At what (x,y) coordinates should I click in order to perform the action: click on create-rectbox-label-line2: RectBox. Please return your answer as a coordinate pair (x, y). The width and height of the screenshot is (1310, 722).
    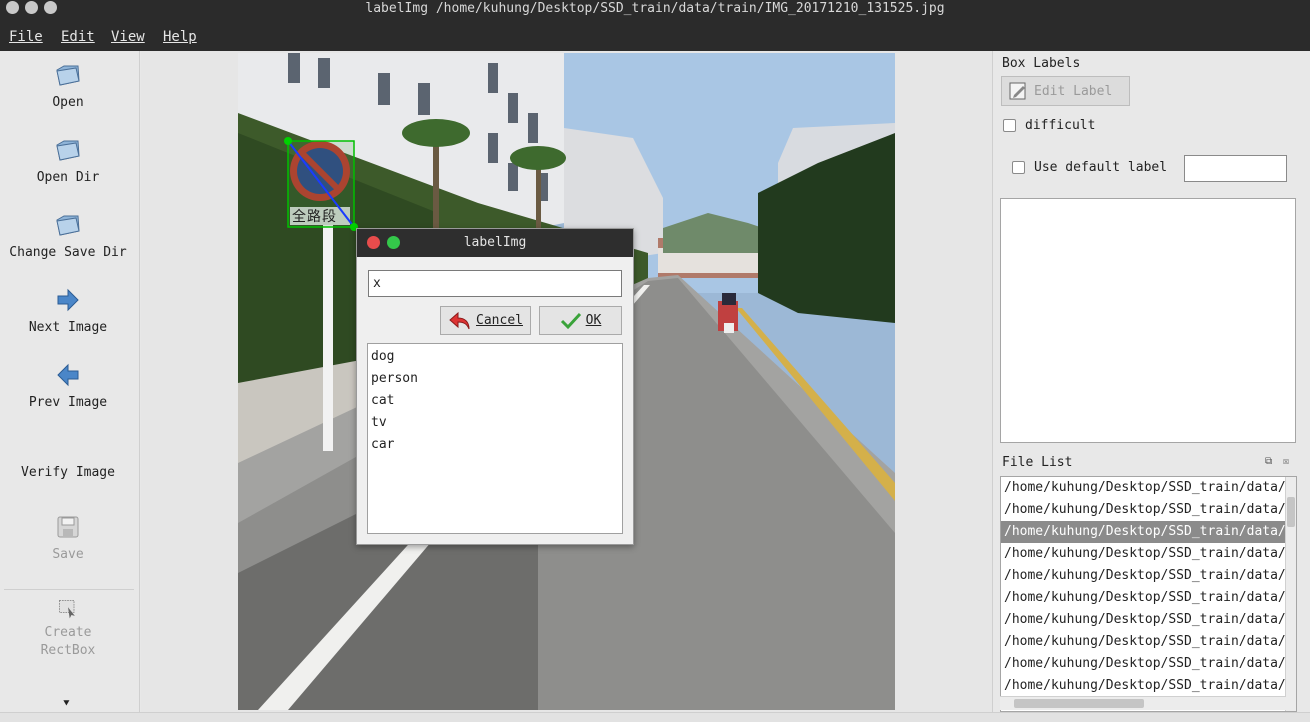
    Looking at the image, I should click on (68, 650).